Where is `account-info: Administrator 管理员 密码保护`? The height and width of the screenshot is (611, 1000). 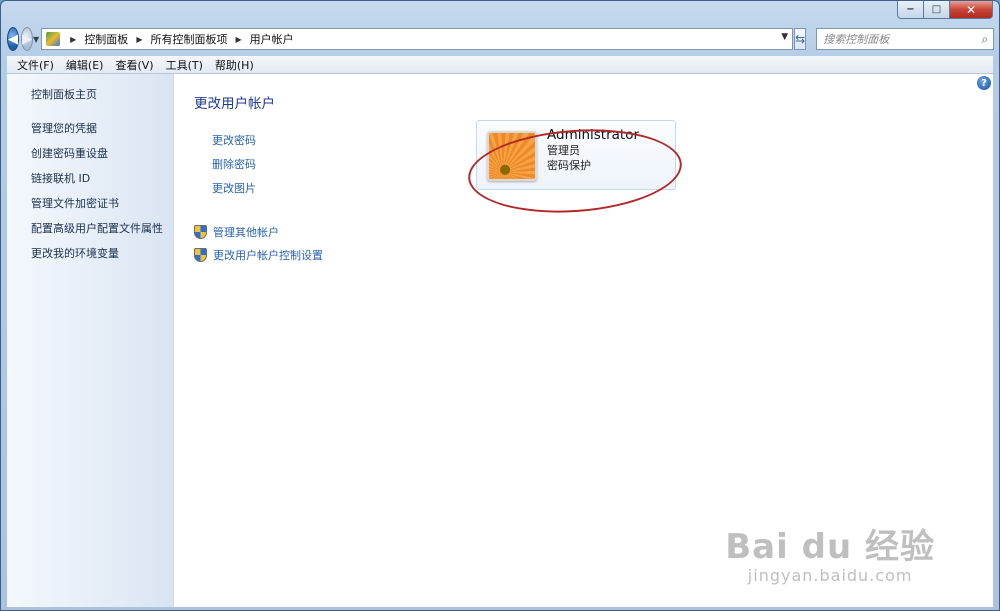
account-info: Administrator 管理员 密码保护 is located at coordinates (593, 150).